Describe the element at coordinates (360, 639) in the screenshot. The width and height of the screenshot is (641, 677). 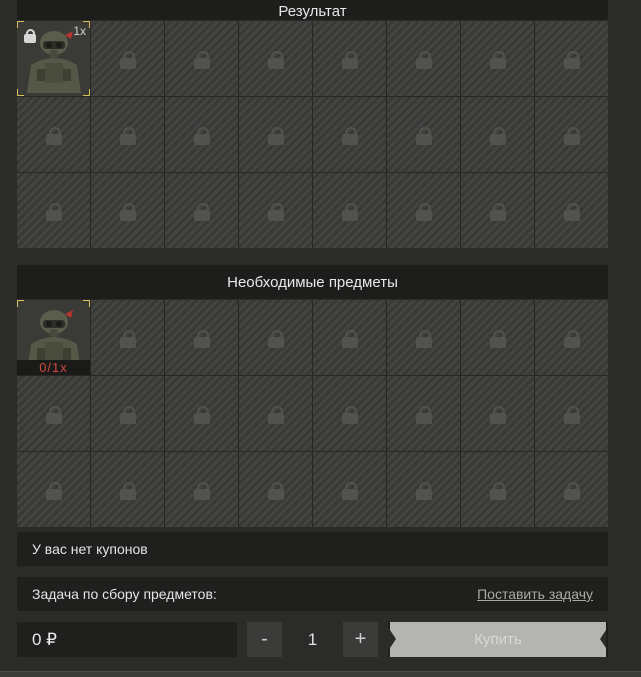
I see `increase-quantity-button: +` at that location.